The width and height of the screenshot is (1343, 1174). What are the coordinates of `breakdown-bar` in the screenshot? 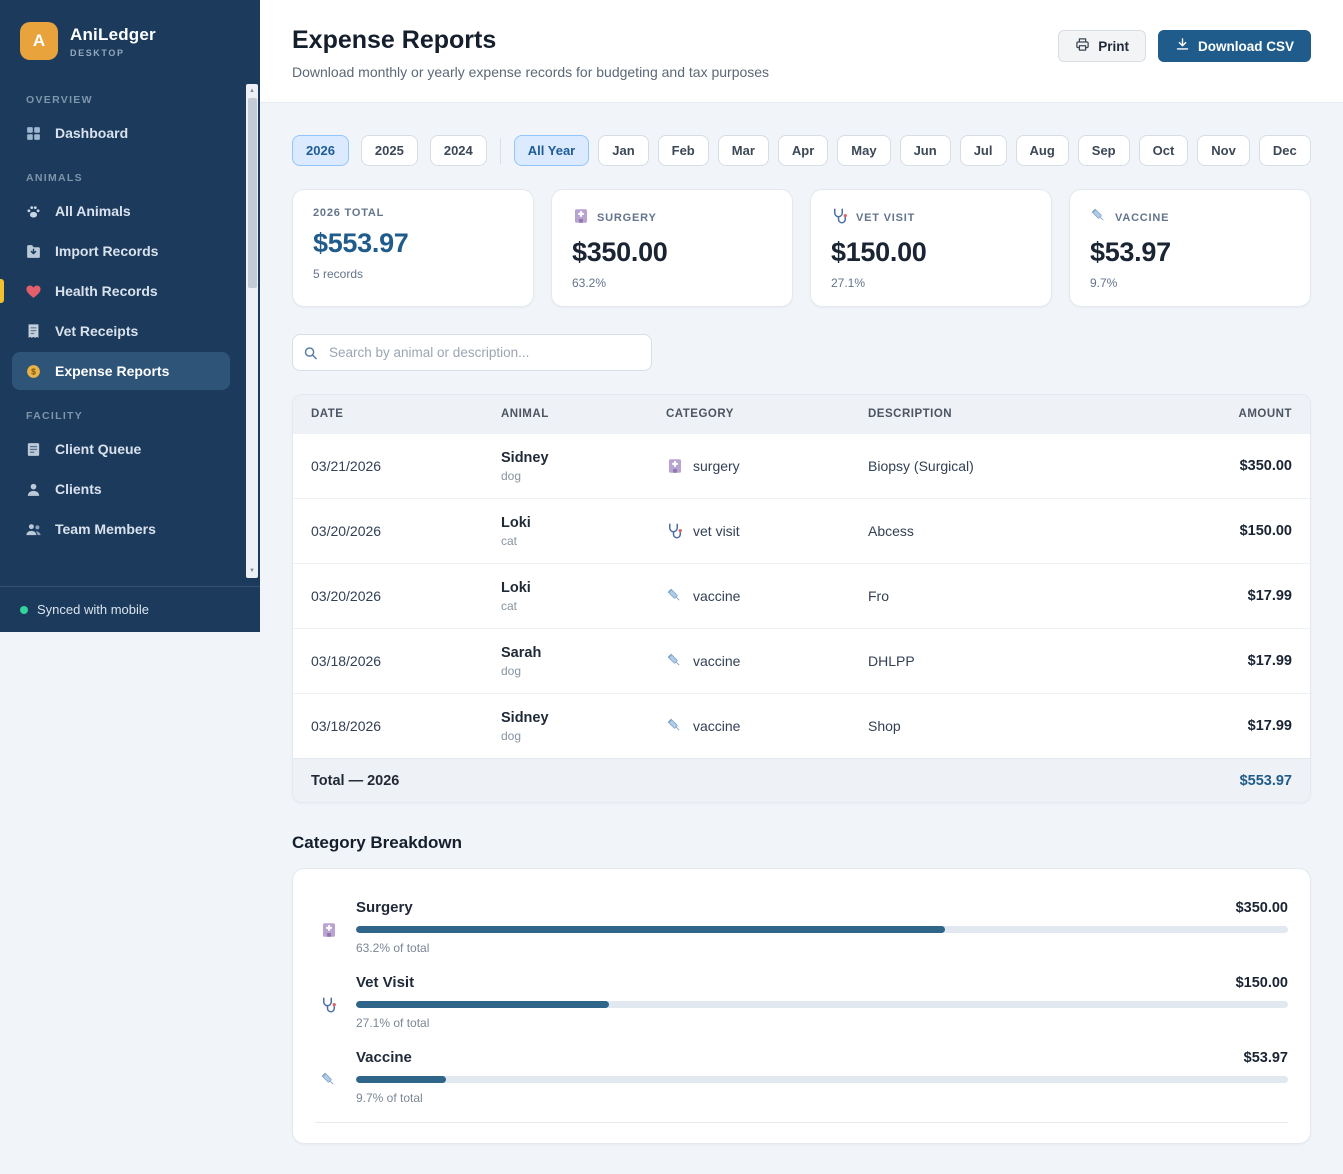 It's located at (822, 929).